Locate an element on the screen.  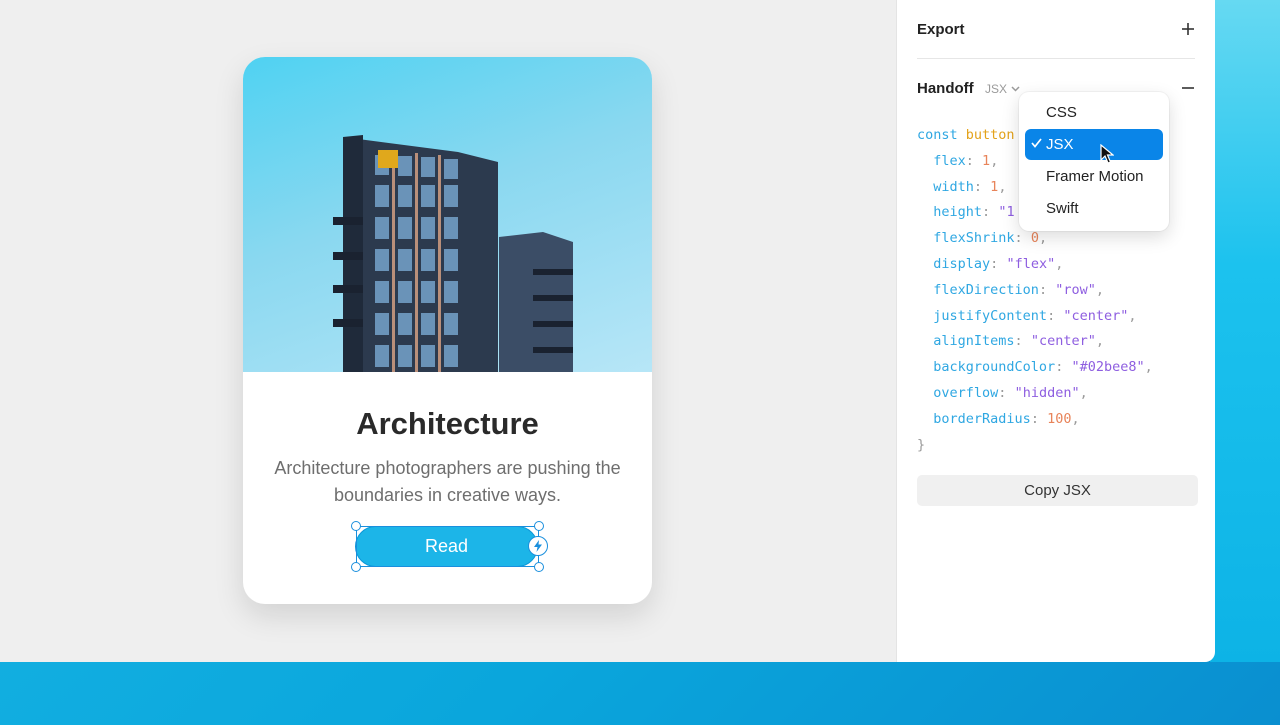
dropdown-option-swift: Swift is located at coordinates (1094, 208).